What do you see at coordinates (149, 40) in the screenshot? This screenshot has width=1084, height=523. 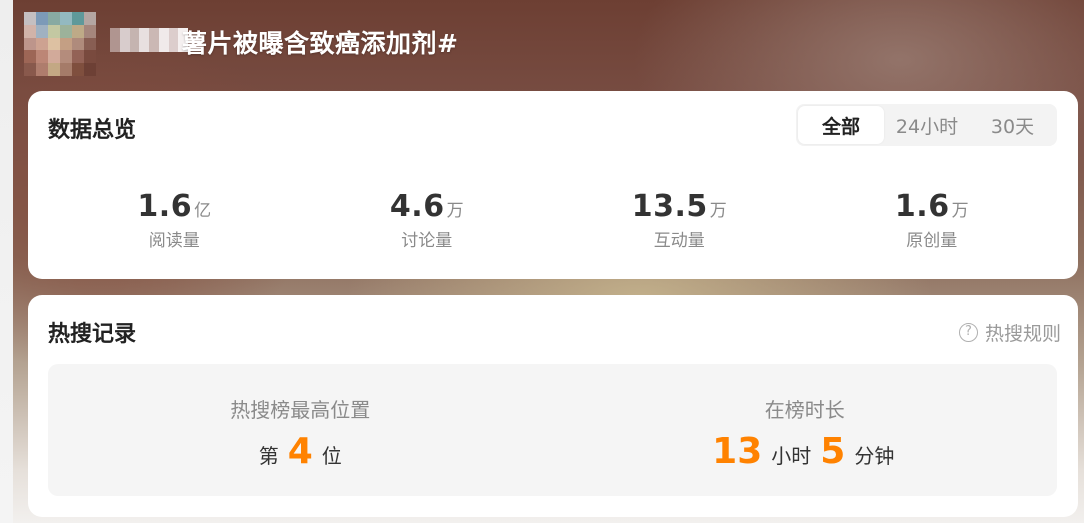 I see `username-blurred` at bounding box center [149, 40].